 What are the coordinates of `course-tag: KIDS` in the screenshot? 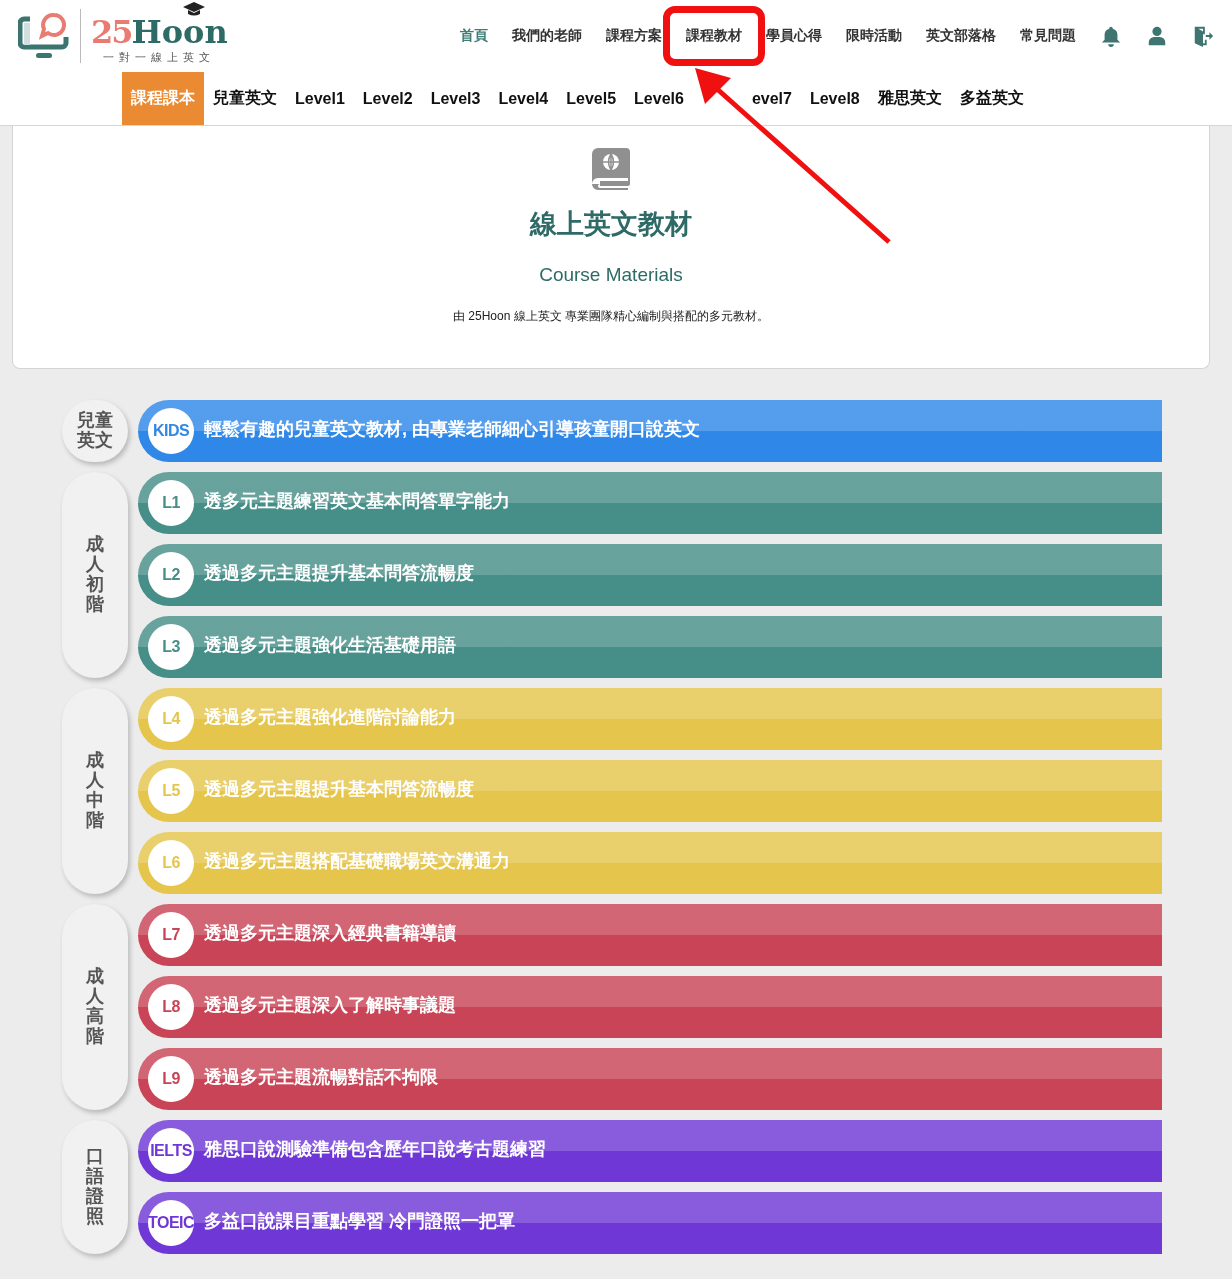 It's located at (171, 431).